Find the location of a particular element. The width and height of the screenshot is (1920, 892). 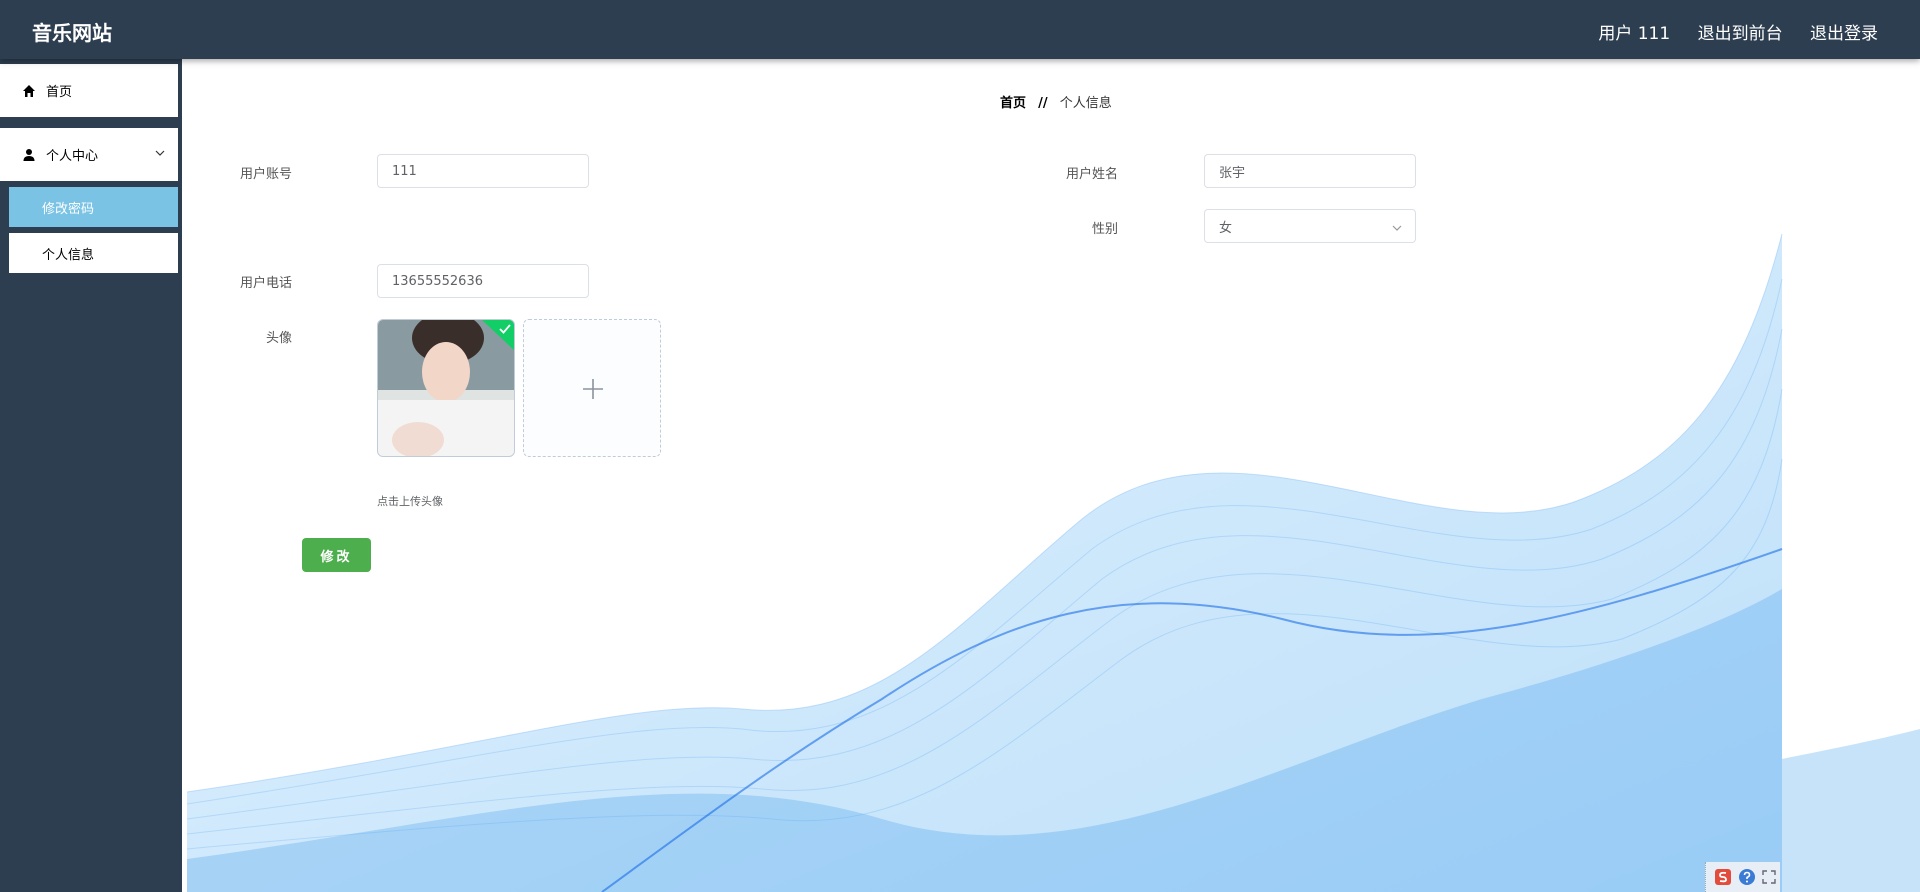

back-to-front-link: 退出到前台 is located at coordinates (1740, 34).